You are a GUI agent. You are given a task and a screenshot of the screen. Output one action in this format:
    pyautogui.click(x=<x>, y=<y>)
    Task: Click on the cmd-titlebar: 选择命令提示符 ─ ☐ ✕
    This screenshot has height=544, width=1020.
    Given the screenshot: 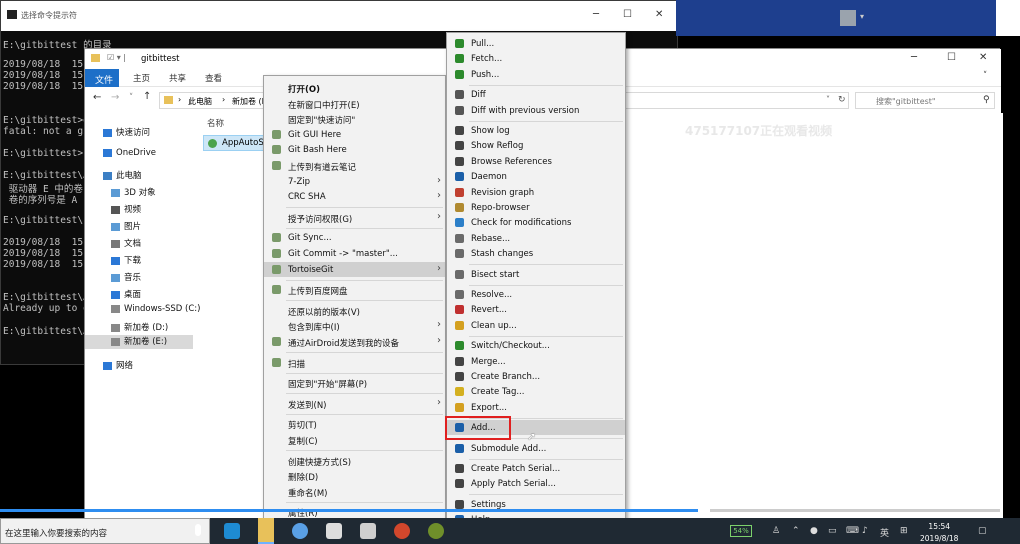 What is the action you would take?
    pyautogui.click(x=340, y=16)
    